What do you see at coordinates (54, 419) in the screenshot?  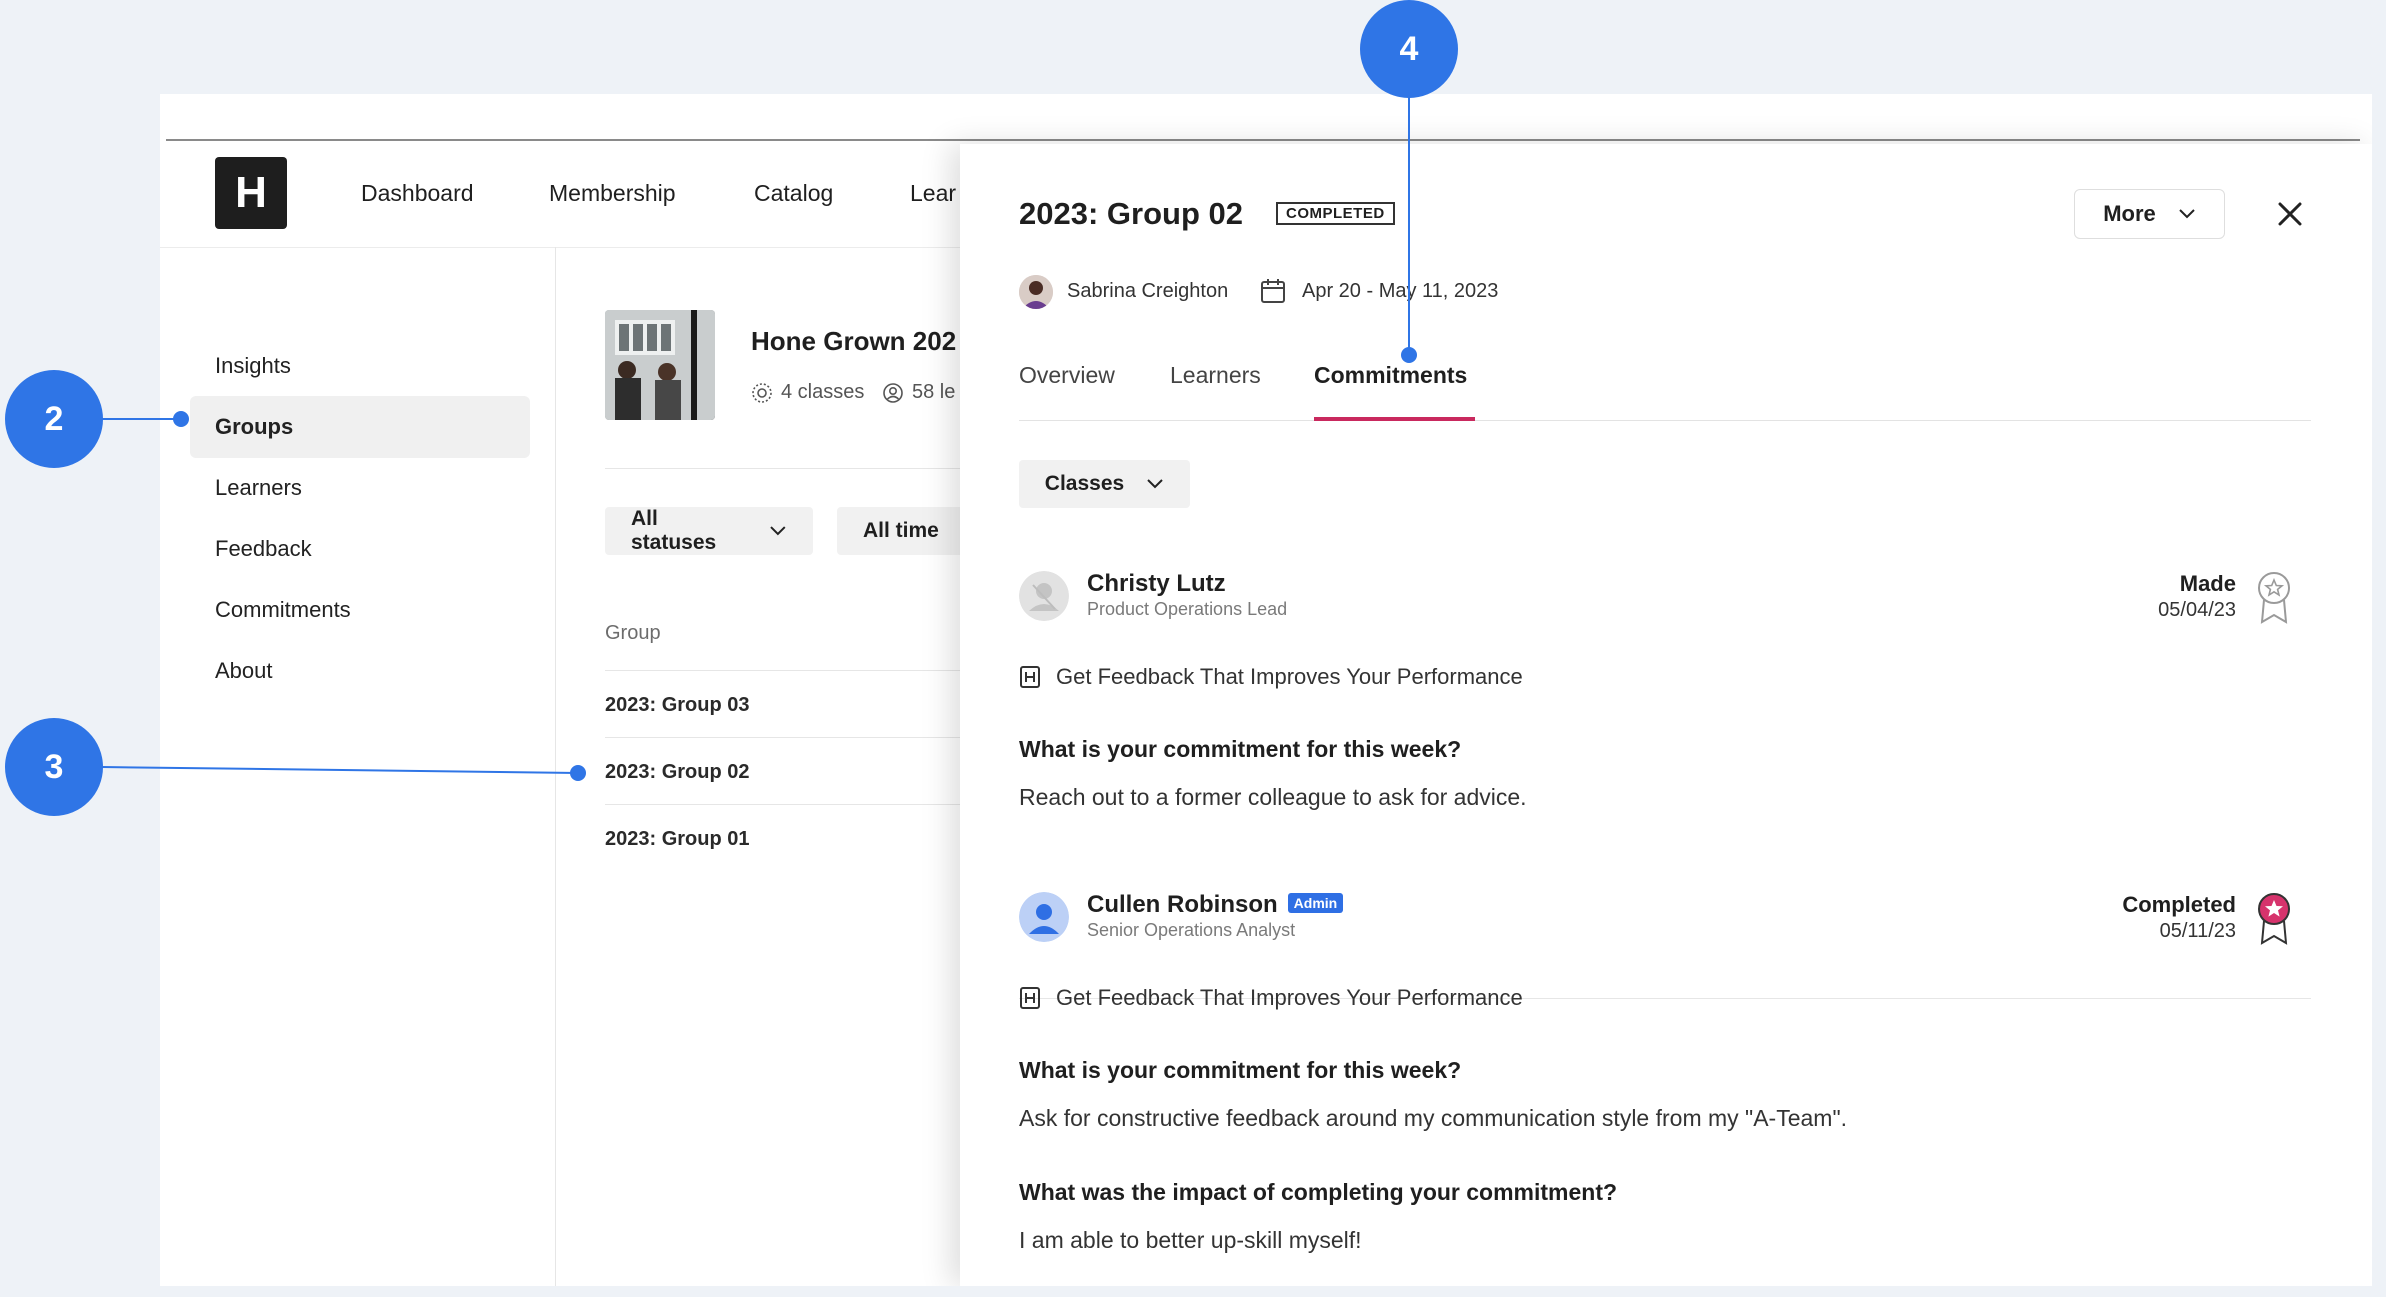 I see `callout-marker-2: 2` at bounding box center [54, 419].